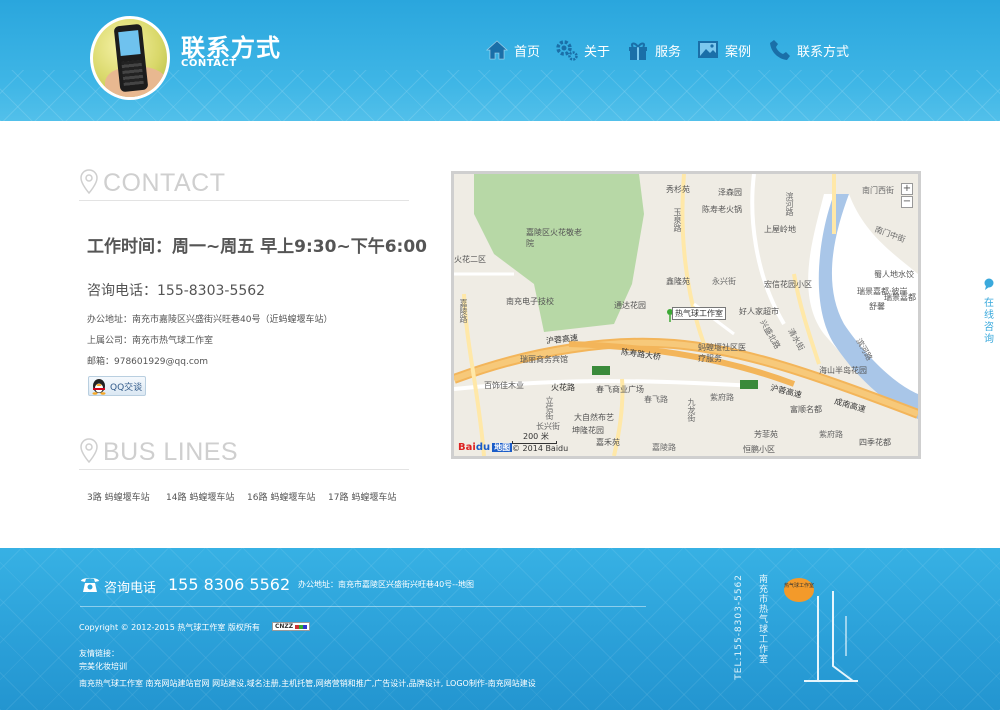 The width and height of the screenshot is (1000, 710). What do you see at coordinates (126, 387) in the screenshot?
I see `qq-chat-label: QQ交谈` at bounding box center [126, 387].